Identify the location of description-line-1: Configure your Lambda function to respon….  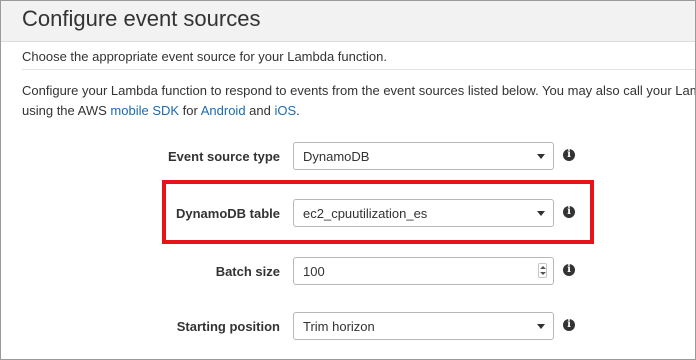
(359, 90).